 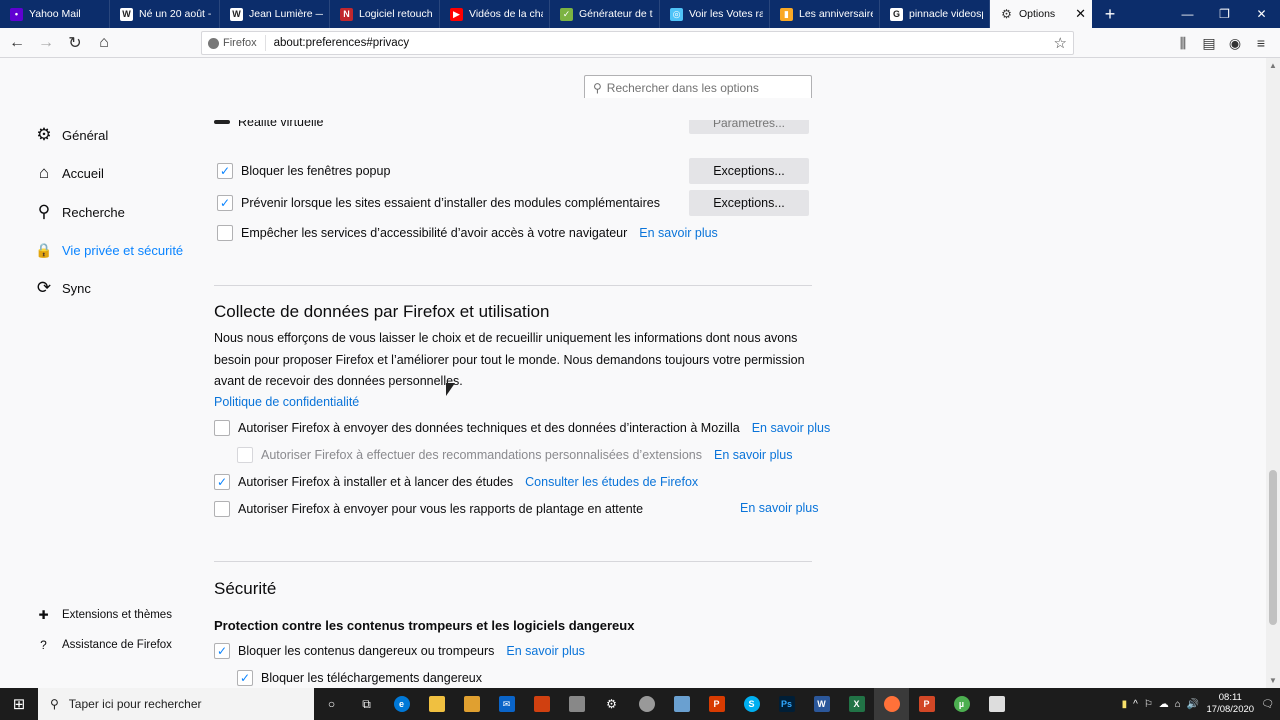 What do you see at coordinates (1060, 43) in the screenshot?
I see `bookmark-star-icon: ☆` at bounding box center [1060, 43].